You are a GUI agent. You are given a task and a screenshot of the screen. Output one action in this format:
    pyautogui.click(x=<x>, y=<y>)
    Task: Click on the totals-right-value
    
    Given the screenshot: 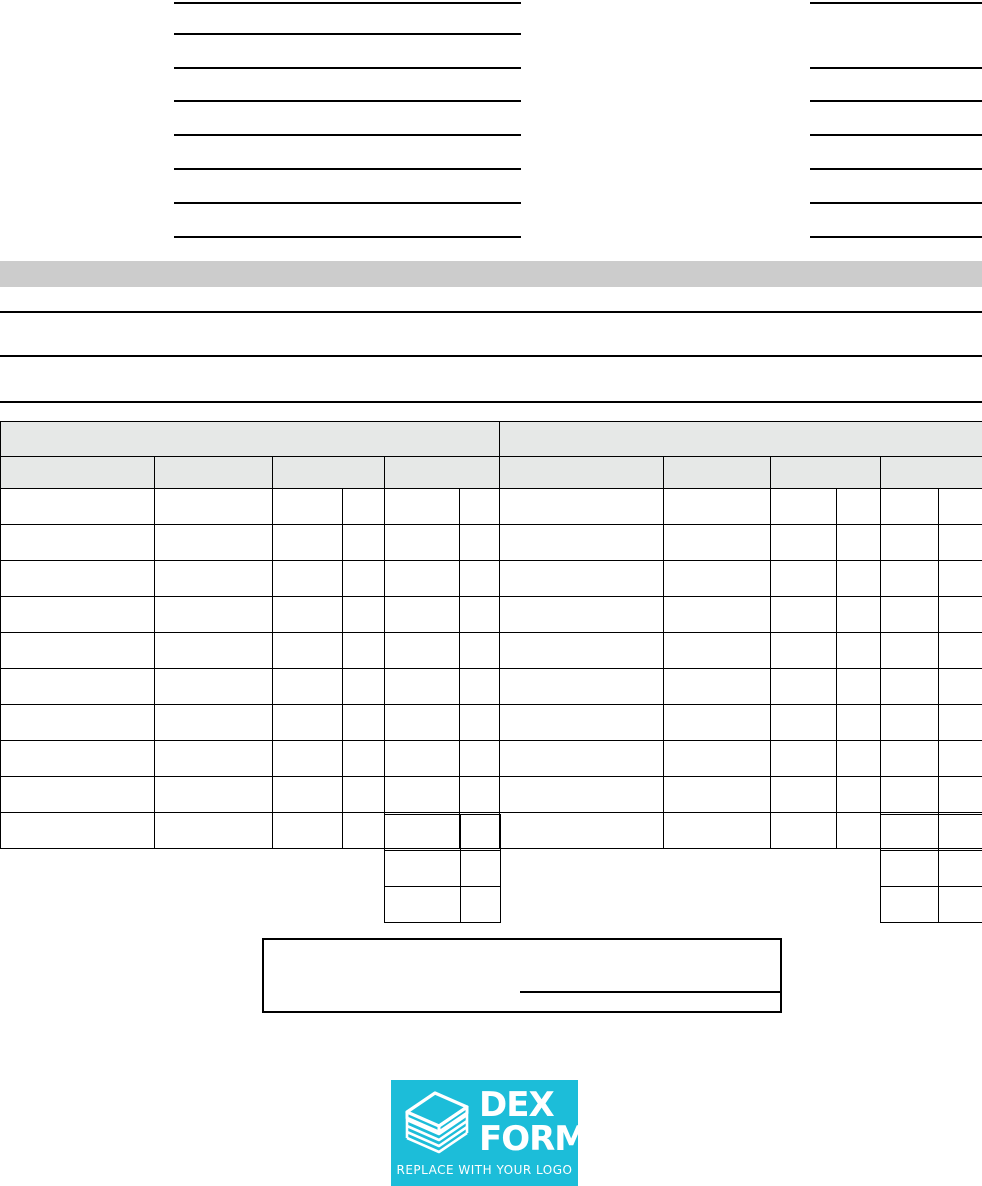 What is the action you would take?
    pyautogui.click(x=909, y=832)
    